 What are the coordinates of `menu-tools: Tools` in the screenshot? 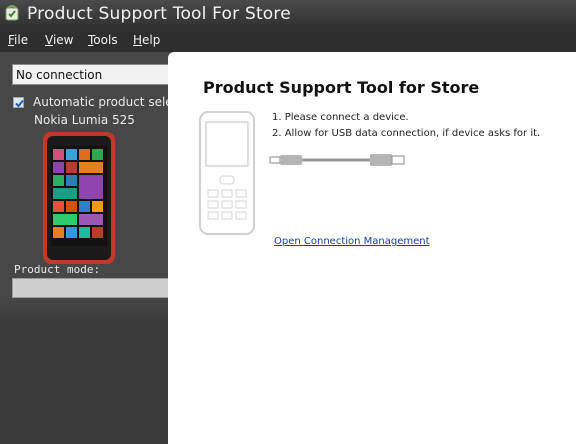 It's located at (103, 40).